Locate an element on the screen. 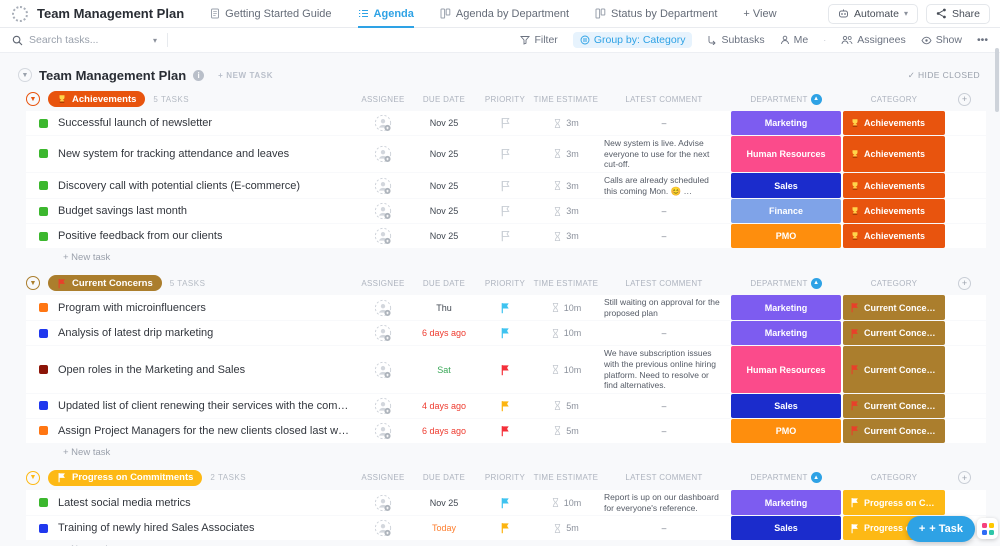  hide-closed-button: ✓ HIDE CLOSED is located at coordinates (944, 75).